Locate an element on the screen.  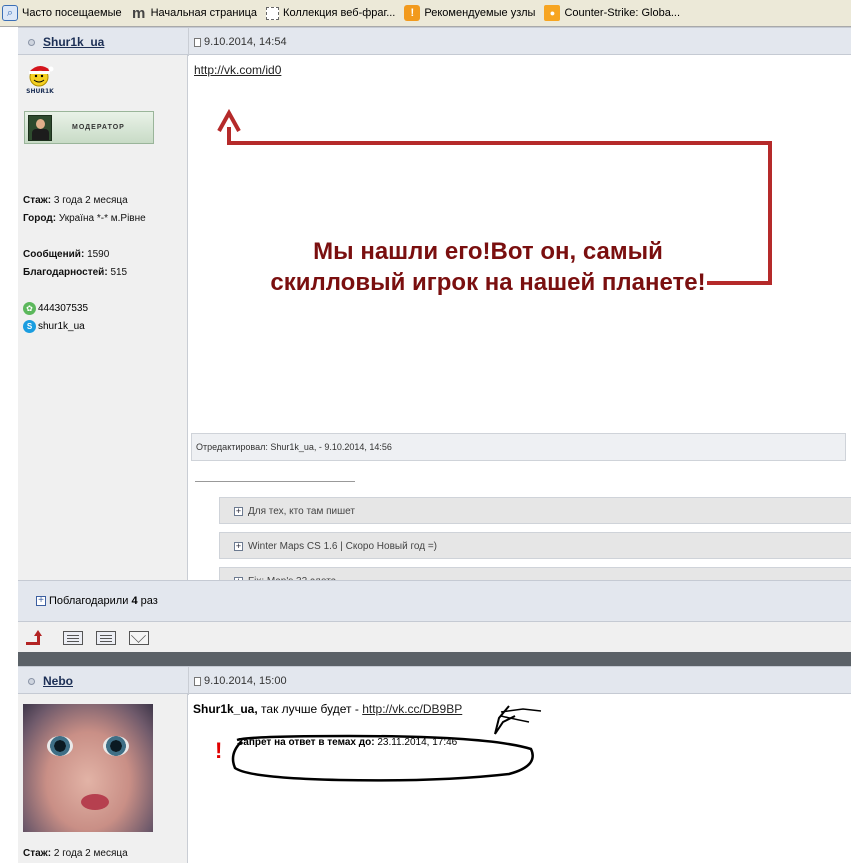
bookmark-suggested-sites: ! Рекомендуемые узлы is located at coordinates (469, 13).